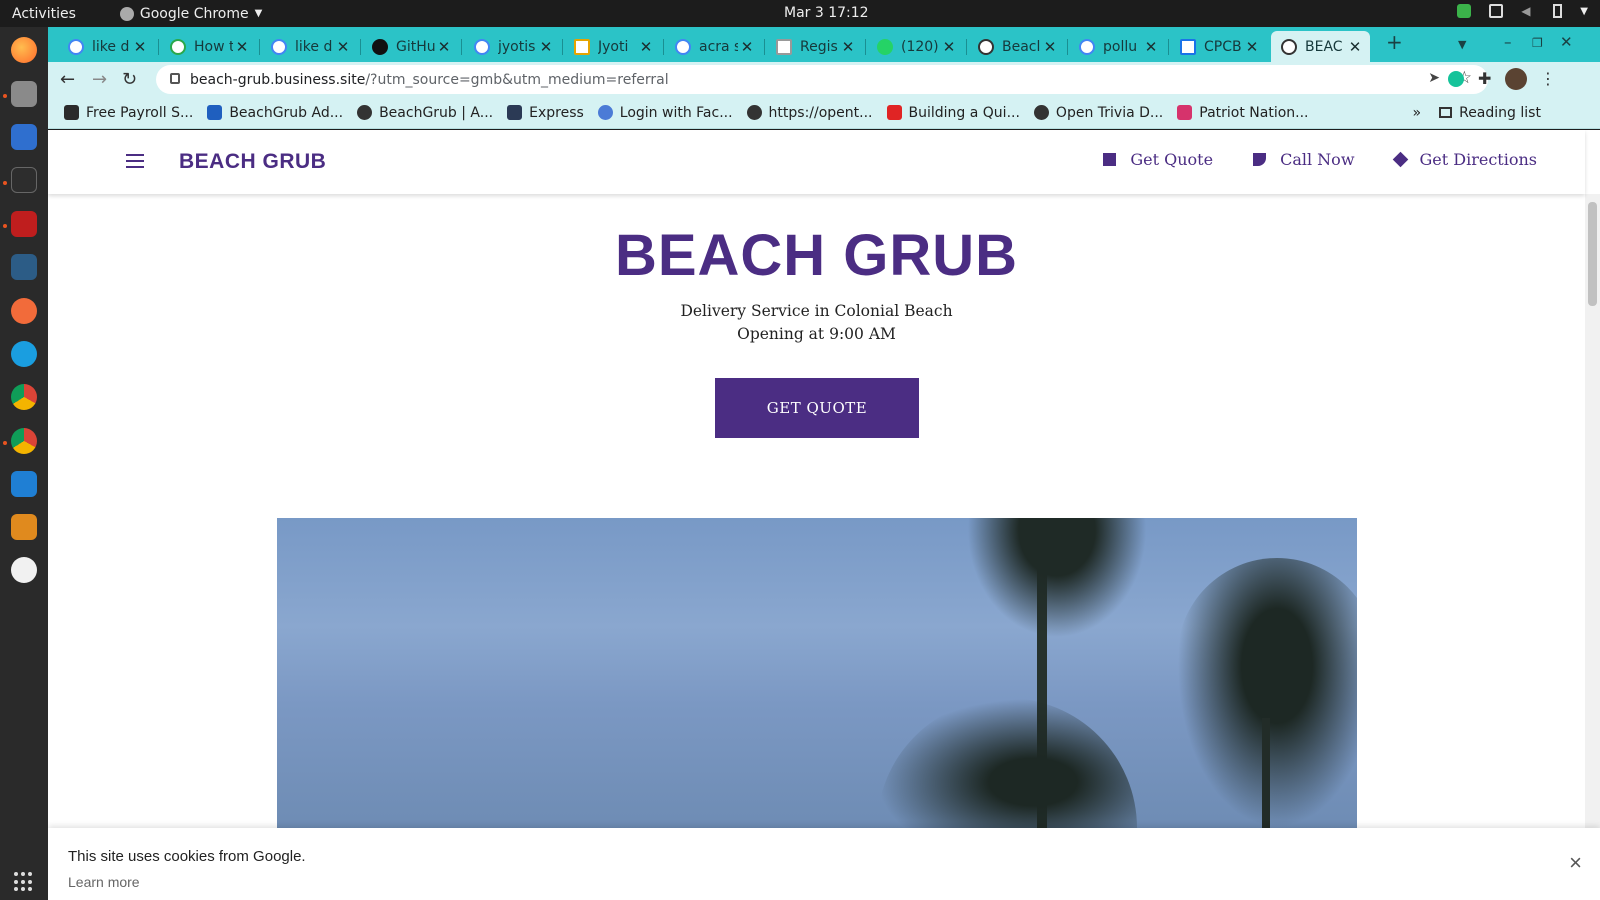 The height and width of the screenshot is (900, 1600). Describe the element at coordinates (1575, 863) in the screenshot. I see `close-icon: ×` at that location.